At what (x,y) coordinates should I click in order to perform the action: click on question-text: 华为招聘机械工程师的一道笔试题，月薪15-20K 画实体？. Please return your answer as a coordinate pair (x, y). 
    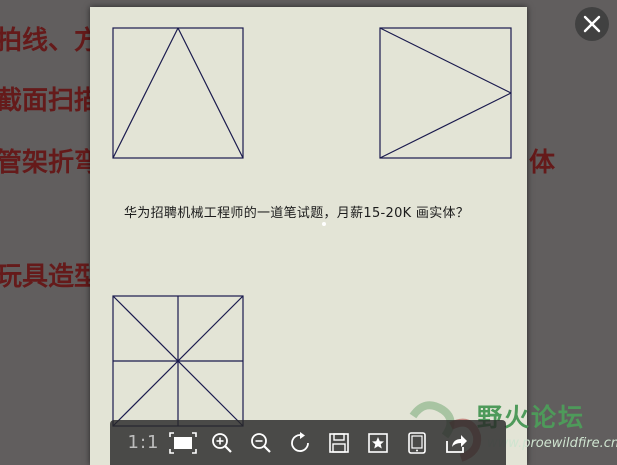
    Looking at the image, I should click on (297, 213).